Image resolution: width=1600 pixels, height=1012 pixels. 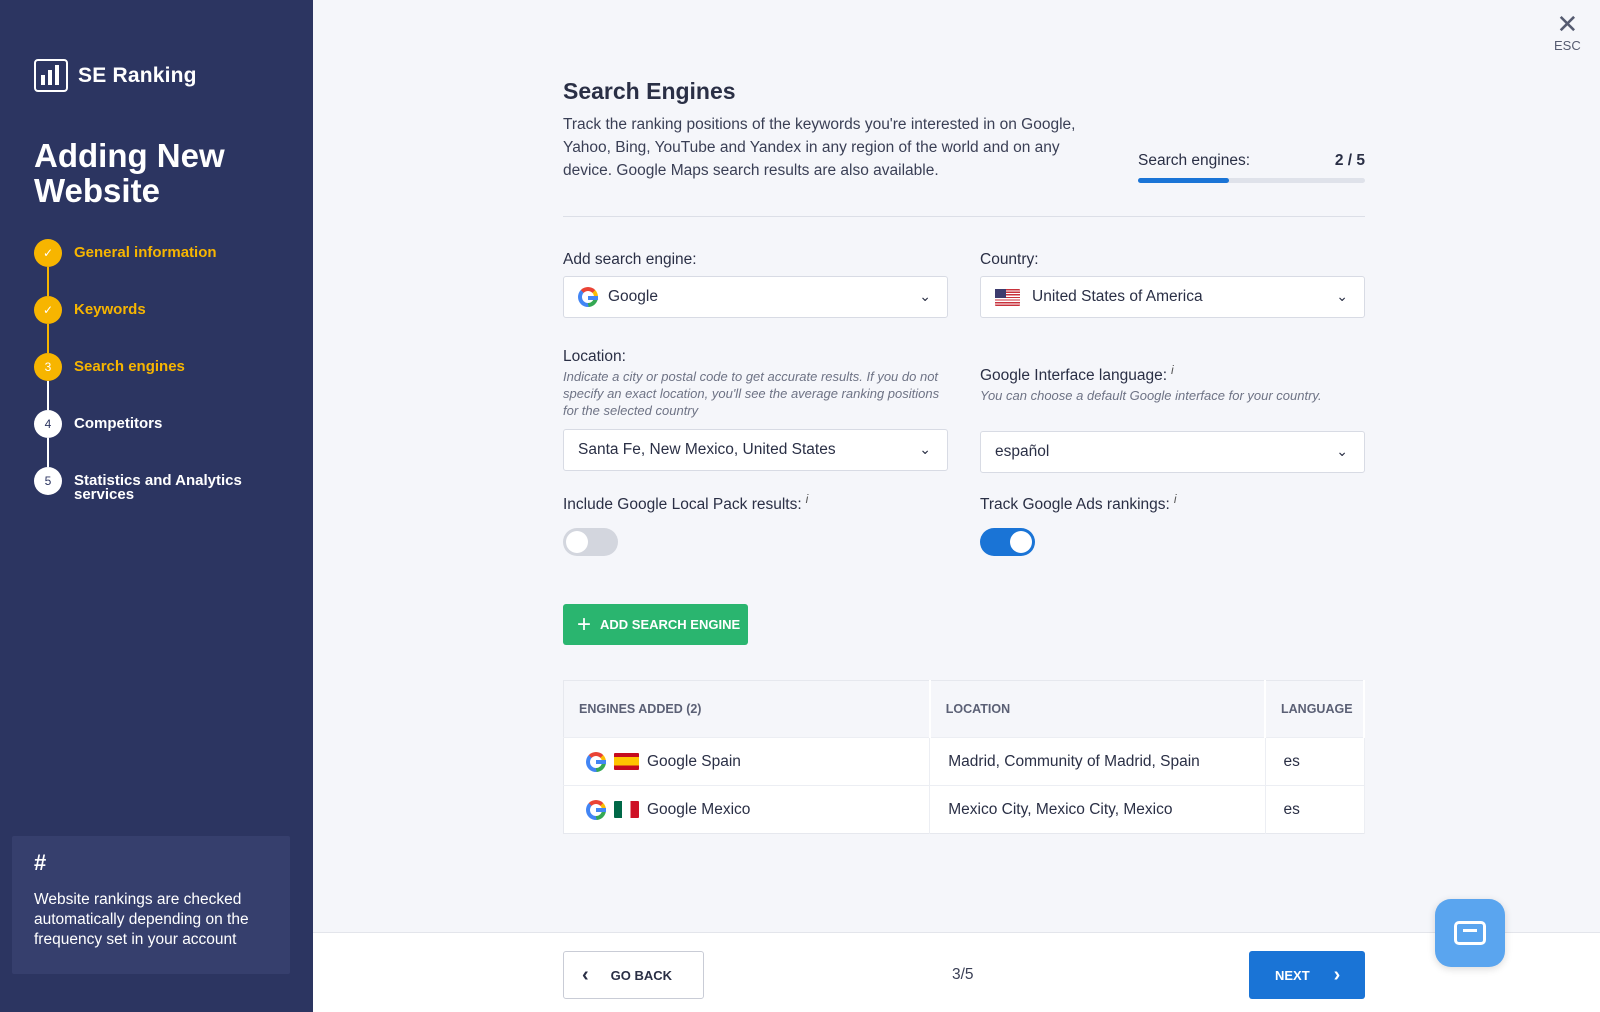 I want to click on local-pack-toggle, so click(x=590, y=542).